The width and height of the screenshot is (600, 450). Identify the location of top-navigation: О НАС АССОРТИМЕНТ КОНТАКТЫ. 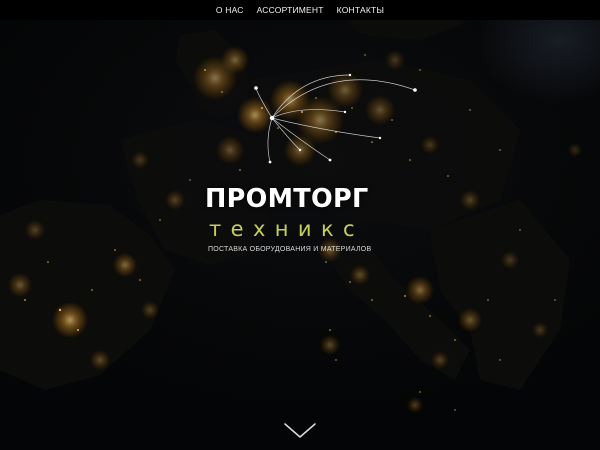
(300, 10).